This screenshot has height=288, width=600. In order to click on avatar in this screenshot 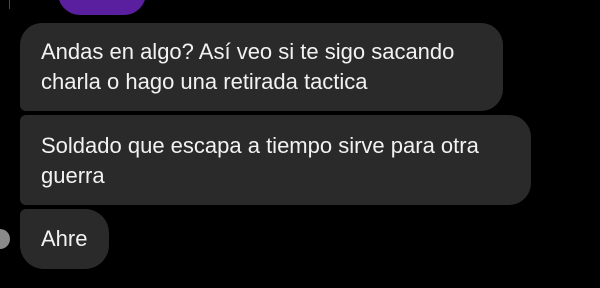, I will do `click(5, 239)`.